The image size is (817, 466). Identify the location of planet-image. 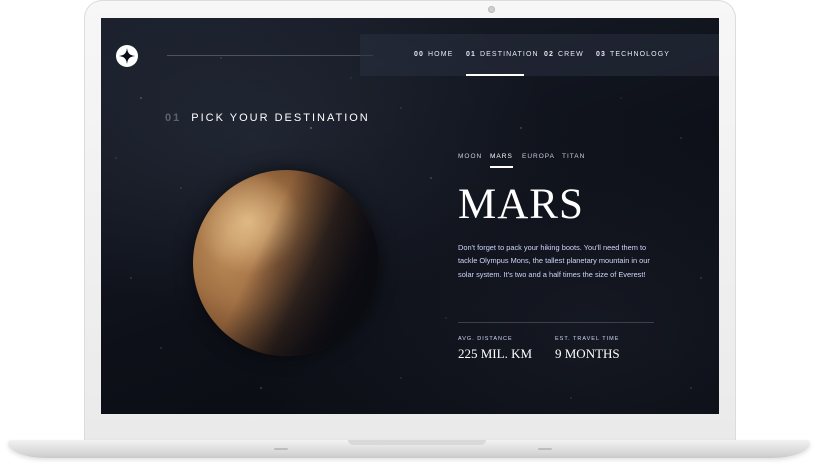
(286, 263).